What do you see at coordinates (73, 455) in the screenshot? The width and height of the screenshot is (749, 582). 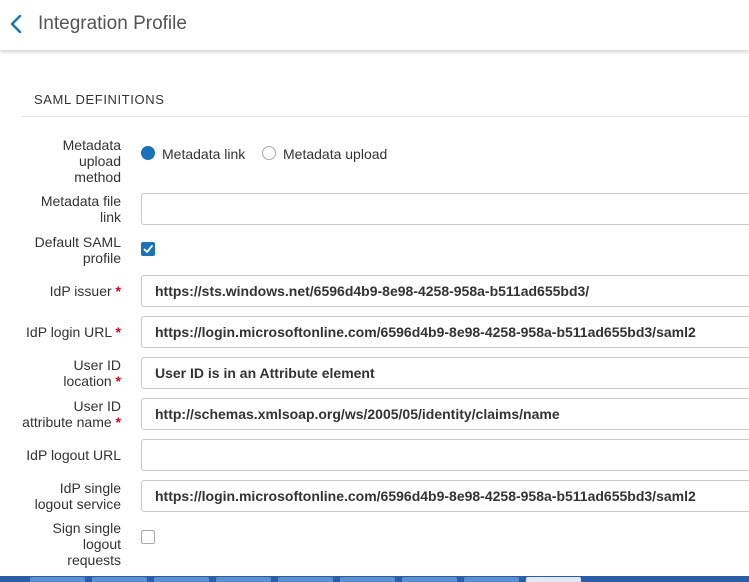 I see `idp-logout-url-label: IdP logout URL` at bounding box center [73, 455].